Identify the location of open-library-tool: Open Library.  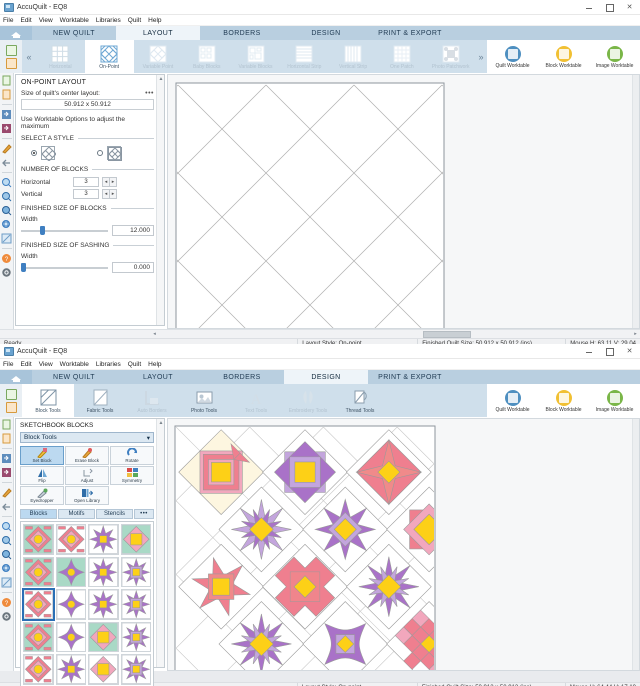
(87, 495).